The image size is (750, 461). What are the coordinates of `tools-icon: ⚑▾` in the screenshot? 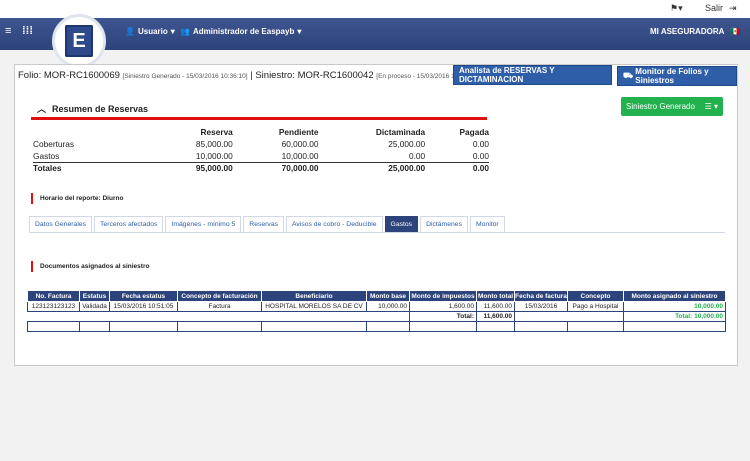 It's located at (676, 8).